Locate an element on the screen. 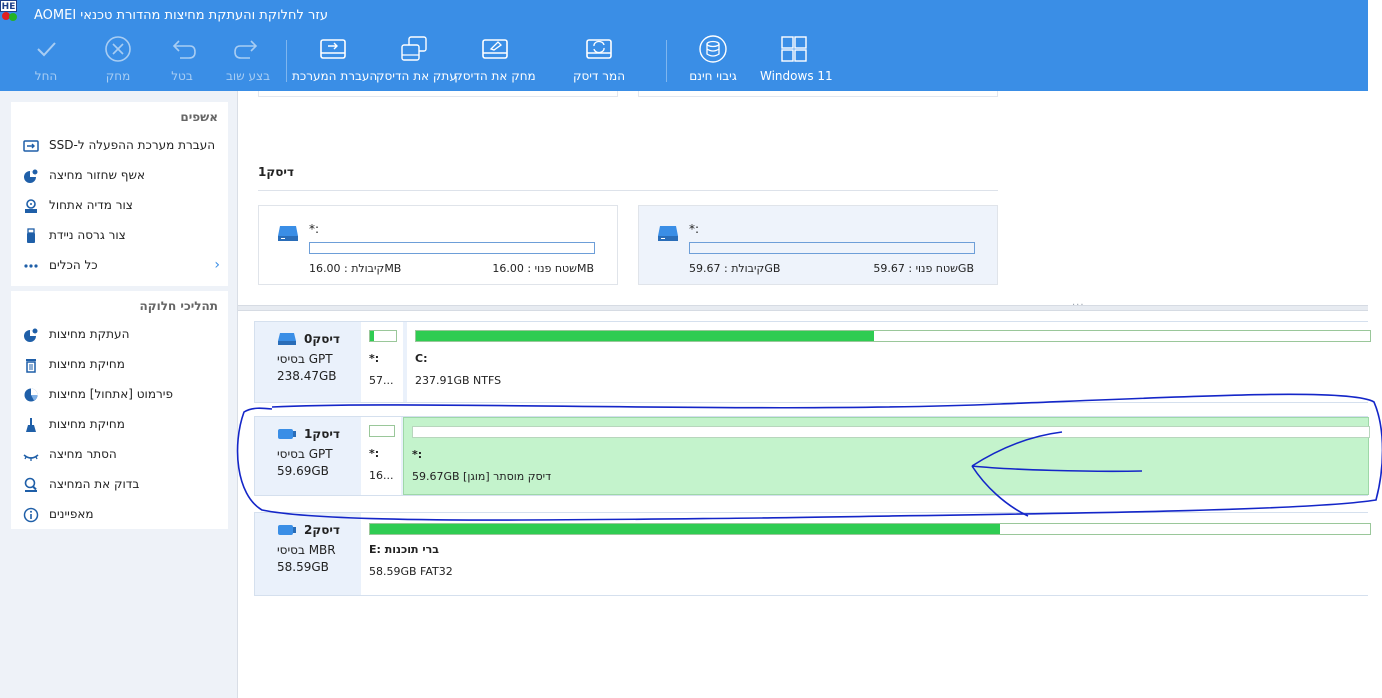  discard-button: מחק is located at coordinates (118, 61).